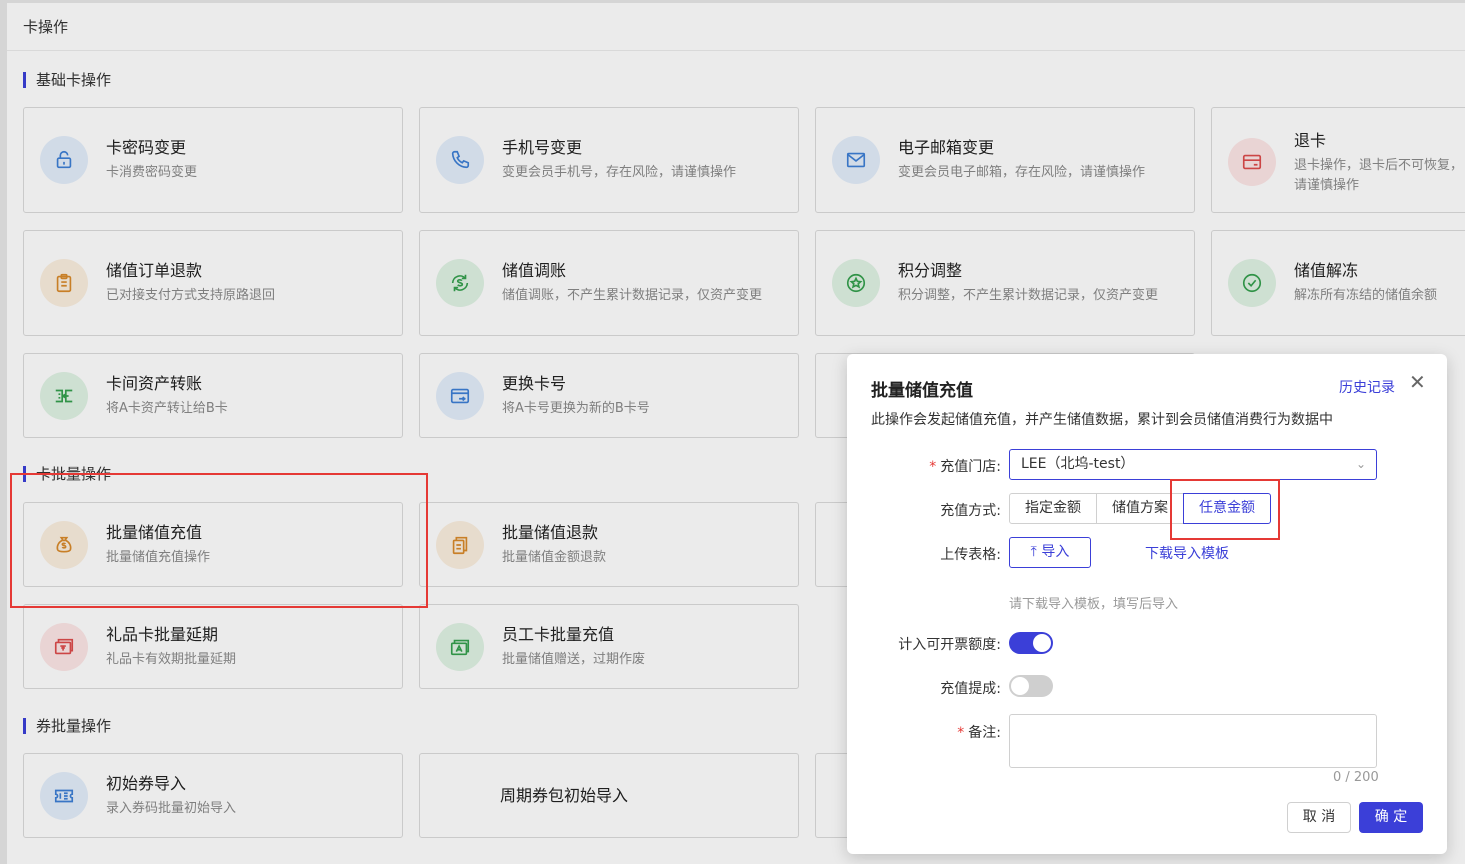 This screenshot has width=1465, height=864. I want to click on card-title: 积分调整, so click(930, 270).